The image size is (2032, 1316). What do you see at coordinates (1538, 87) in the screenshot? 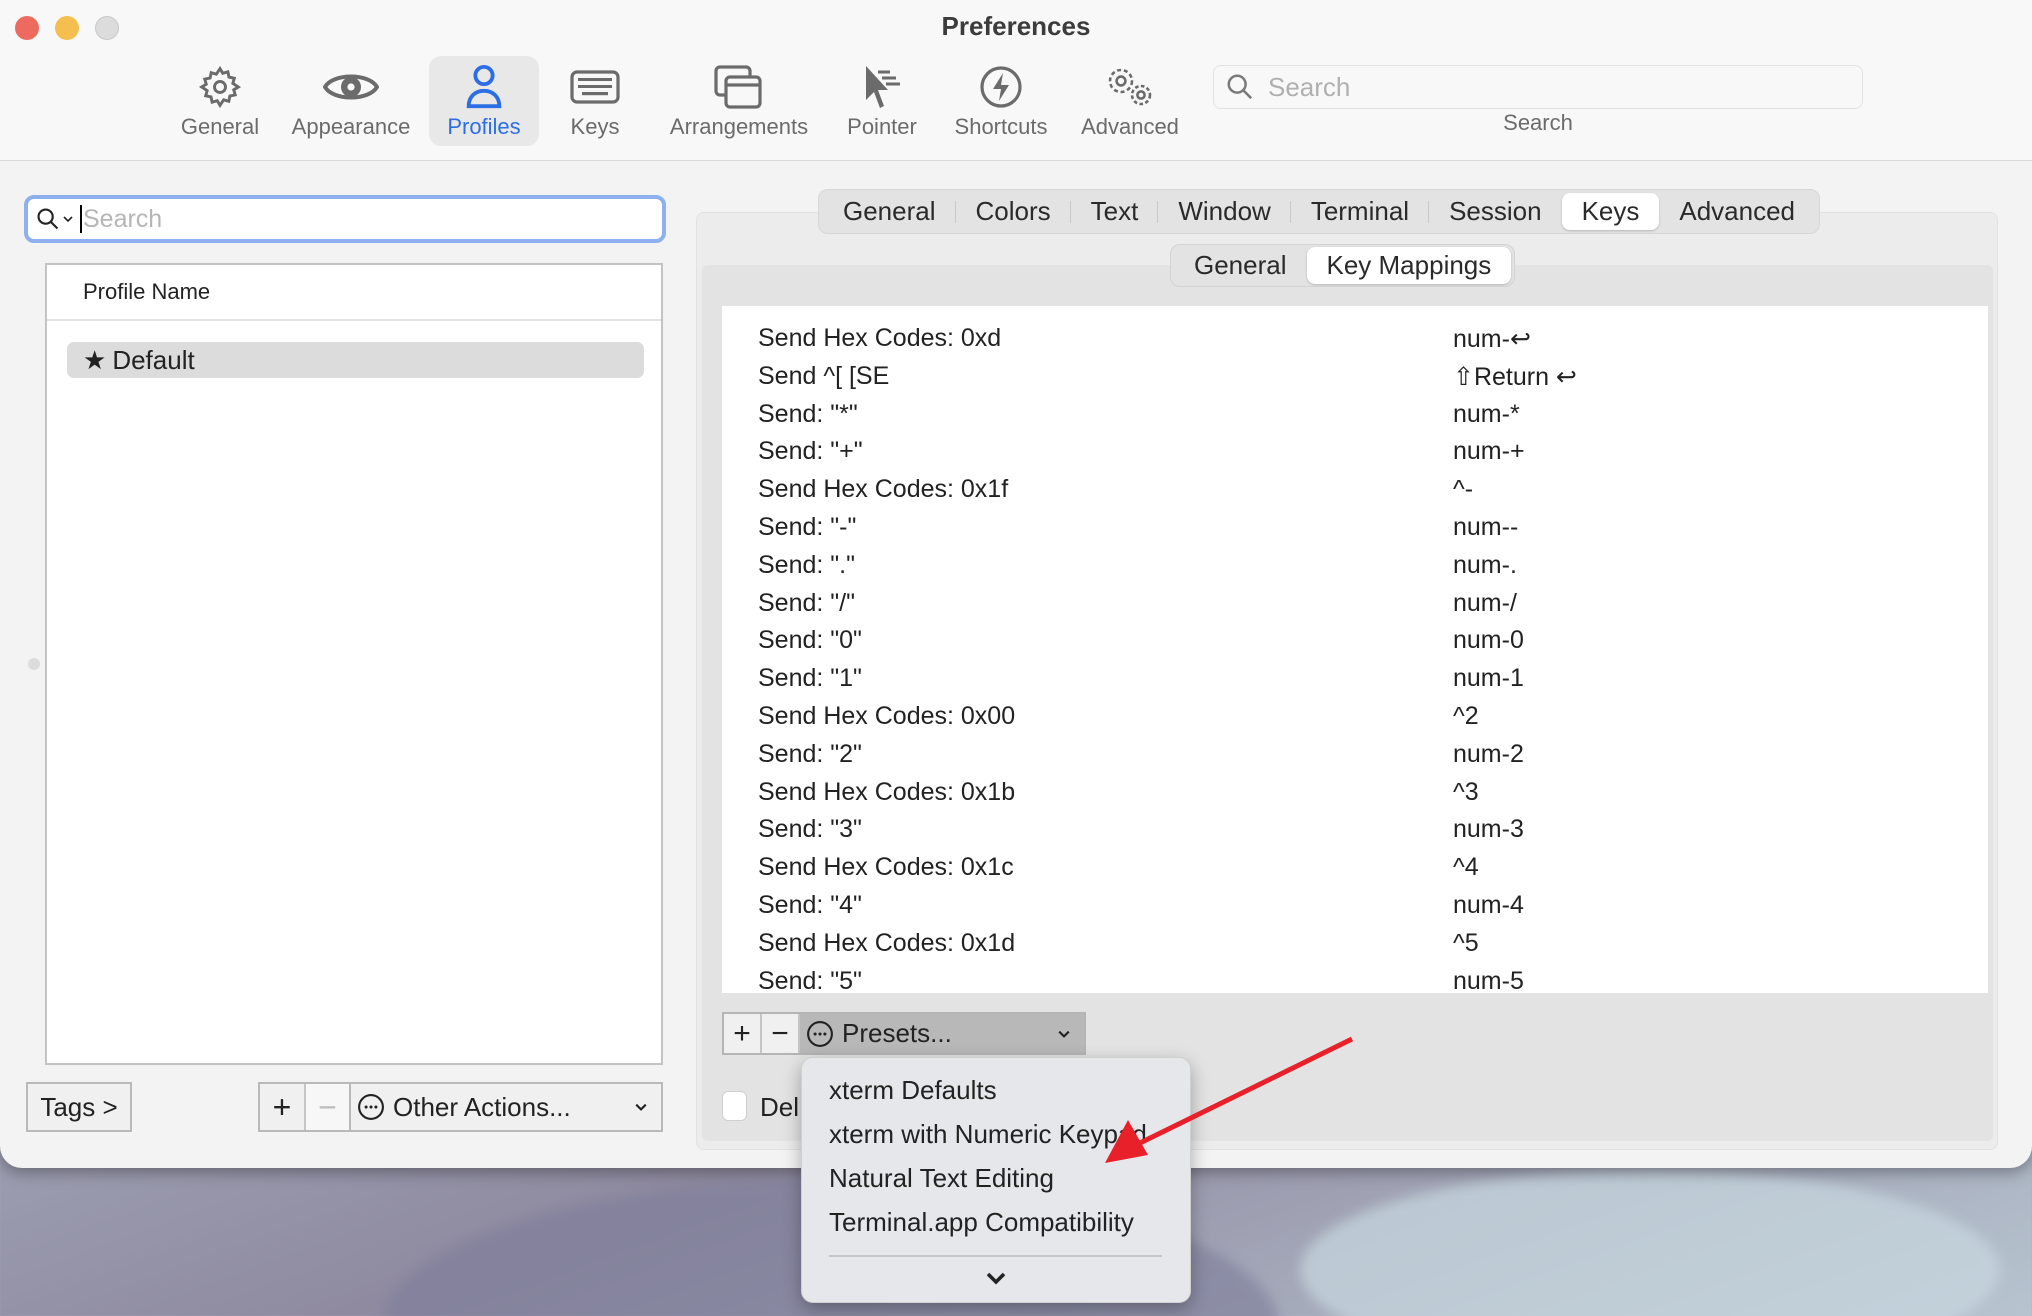
I see `toolbar-search-field: Search` at bounding box center [1538, 87].